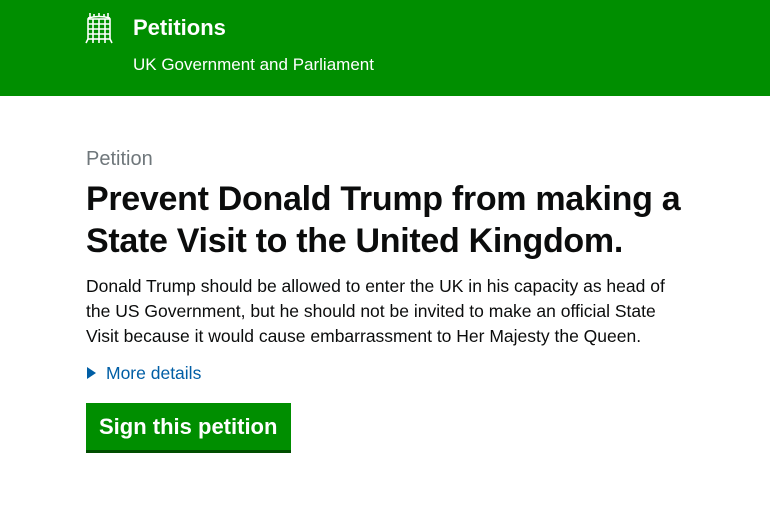 The width and height of the screenshot is (770, 513). Describe the element at coordinates (154, 373) in the screenshot. I see `more-details-label: More details` at that location.